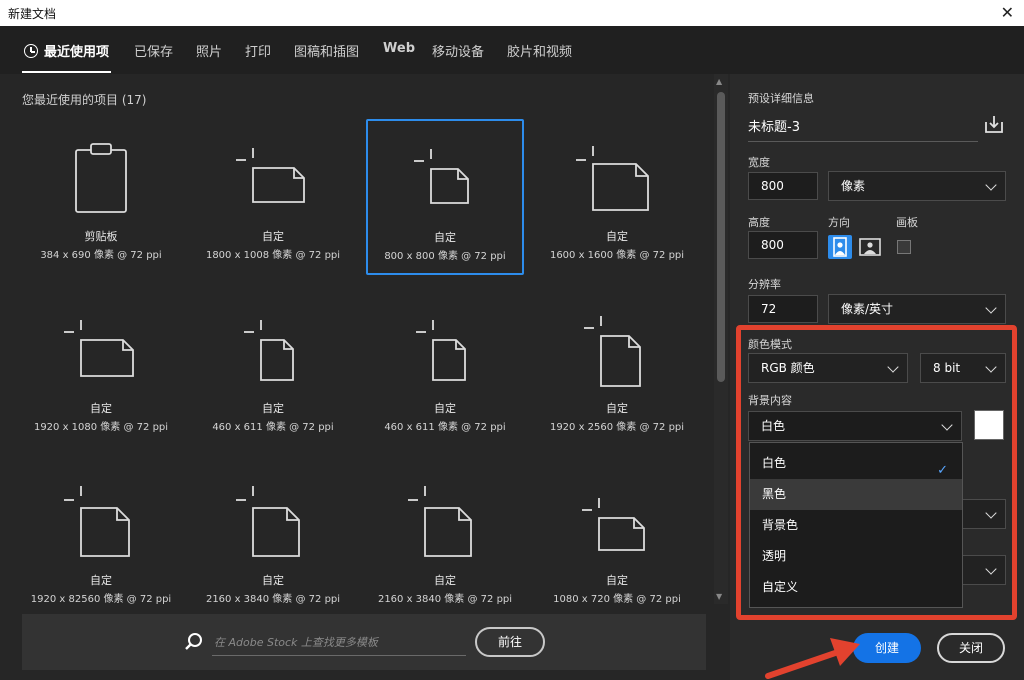 The width and height of the screenshot is (1024, 680). I want to click on color-mode-value: RGB 颜色, so click(788, 368).